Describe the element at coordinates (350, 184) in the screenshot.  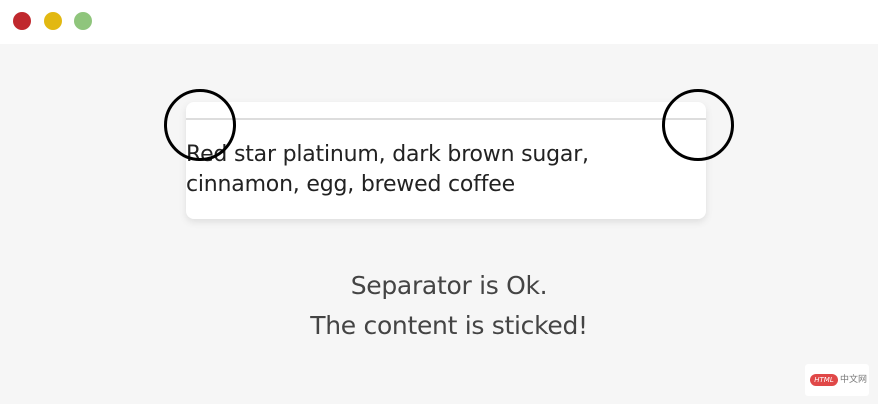
I see `card-text-line-2: cinnamon, egg, brewed coffee` at that location.